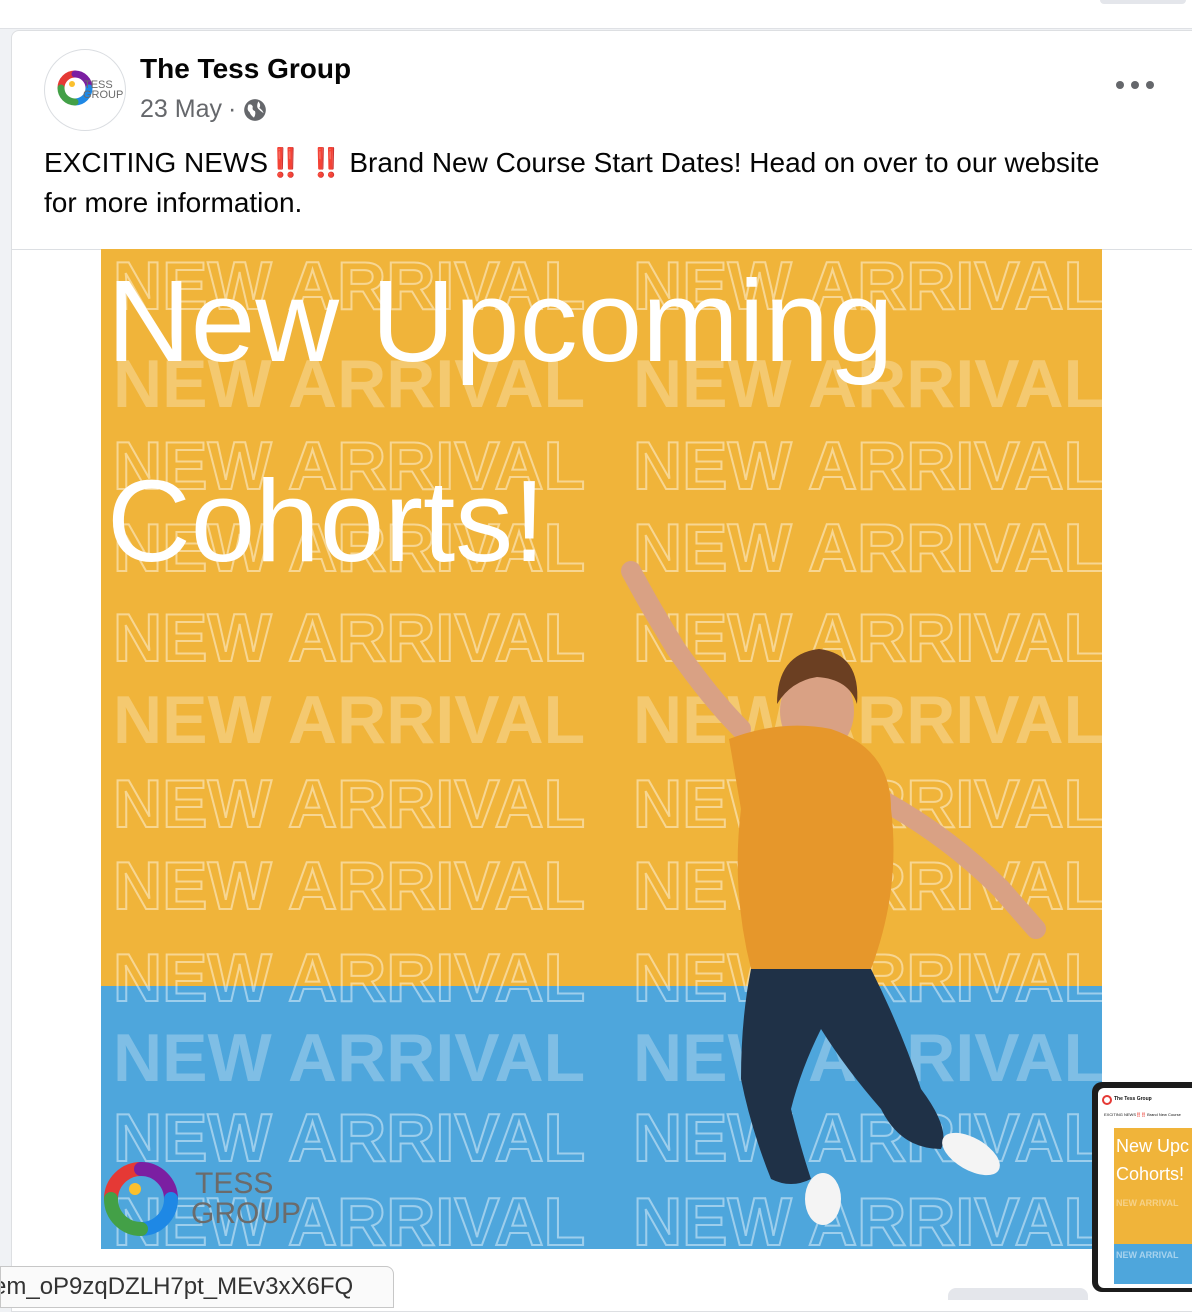 This screenshot has height=1312, width=1192. What do you see at coordinates (245, 69) in the screenshot?
I see `page-name-link: The Tess Group` at bounding box center [245, 69].